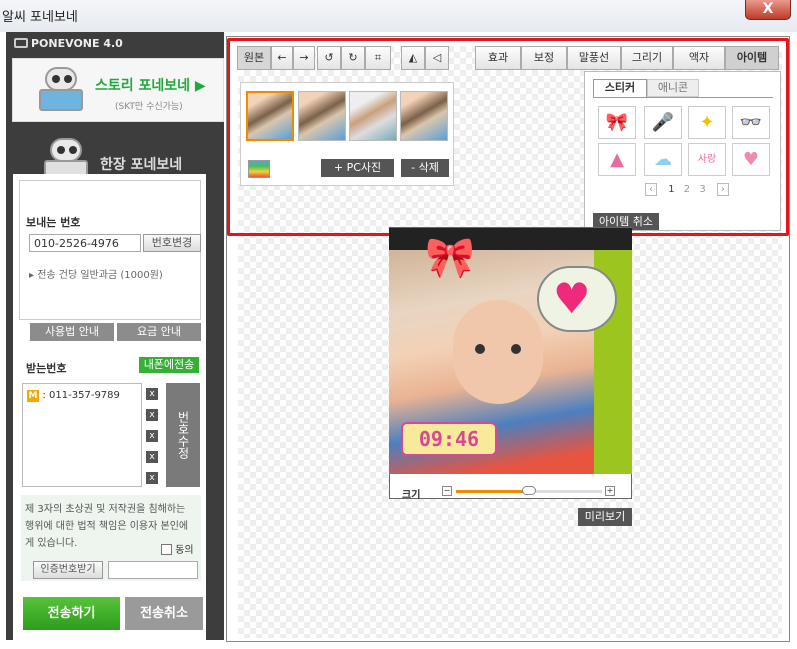 The height and width of the screenshot is (649, 797). What do you see at coordinates (707, 159) in the screenshot?
I see `sticker-love-text-icon: 사랑` at bounding box center [707, 159].